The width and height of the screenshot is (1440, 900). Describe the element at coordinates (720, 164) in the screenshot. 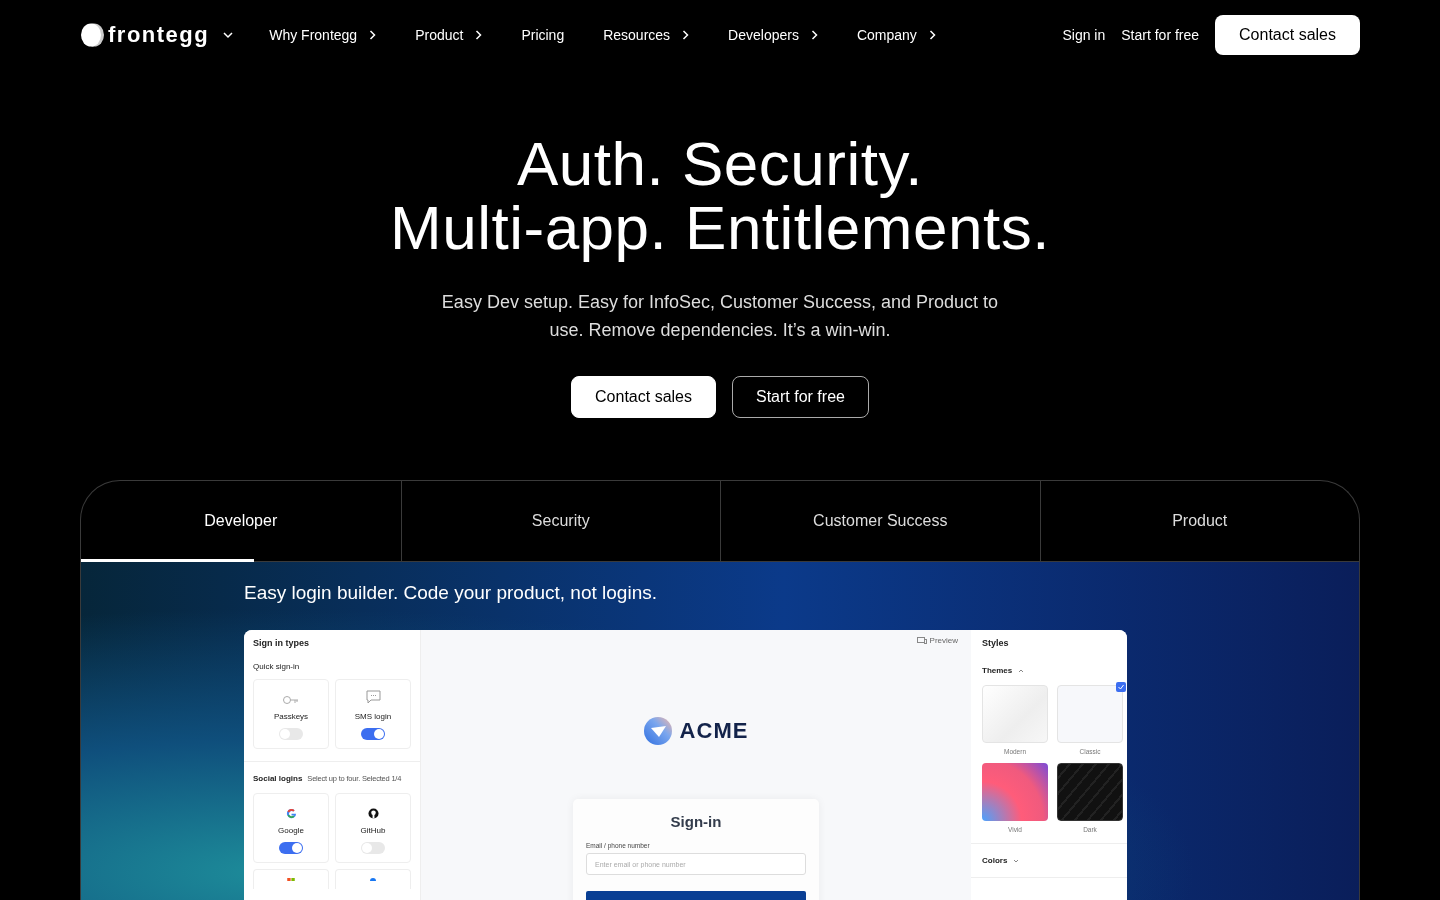

I see `hero-title-line: Auth. Security.` at that location.